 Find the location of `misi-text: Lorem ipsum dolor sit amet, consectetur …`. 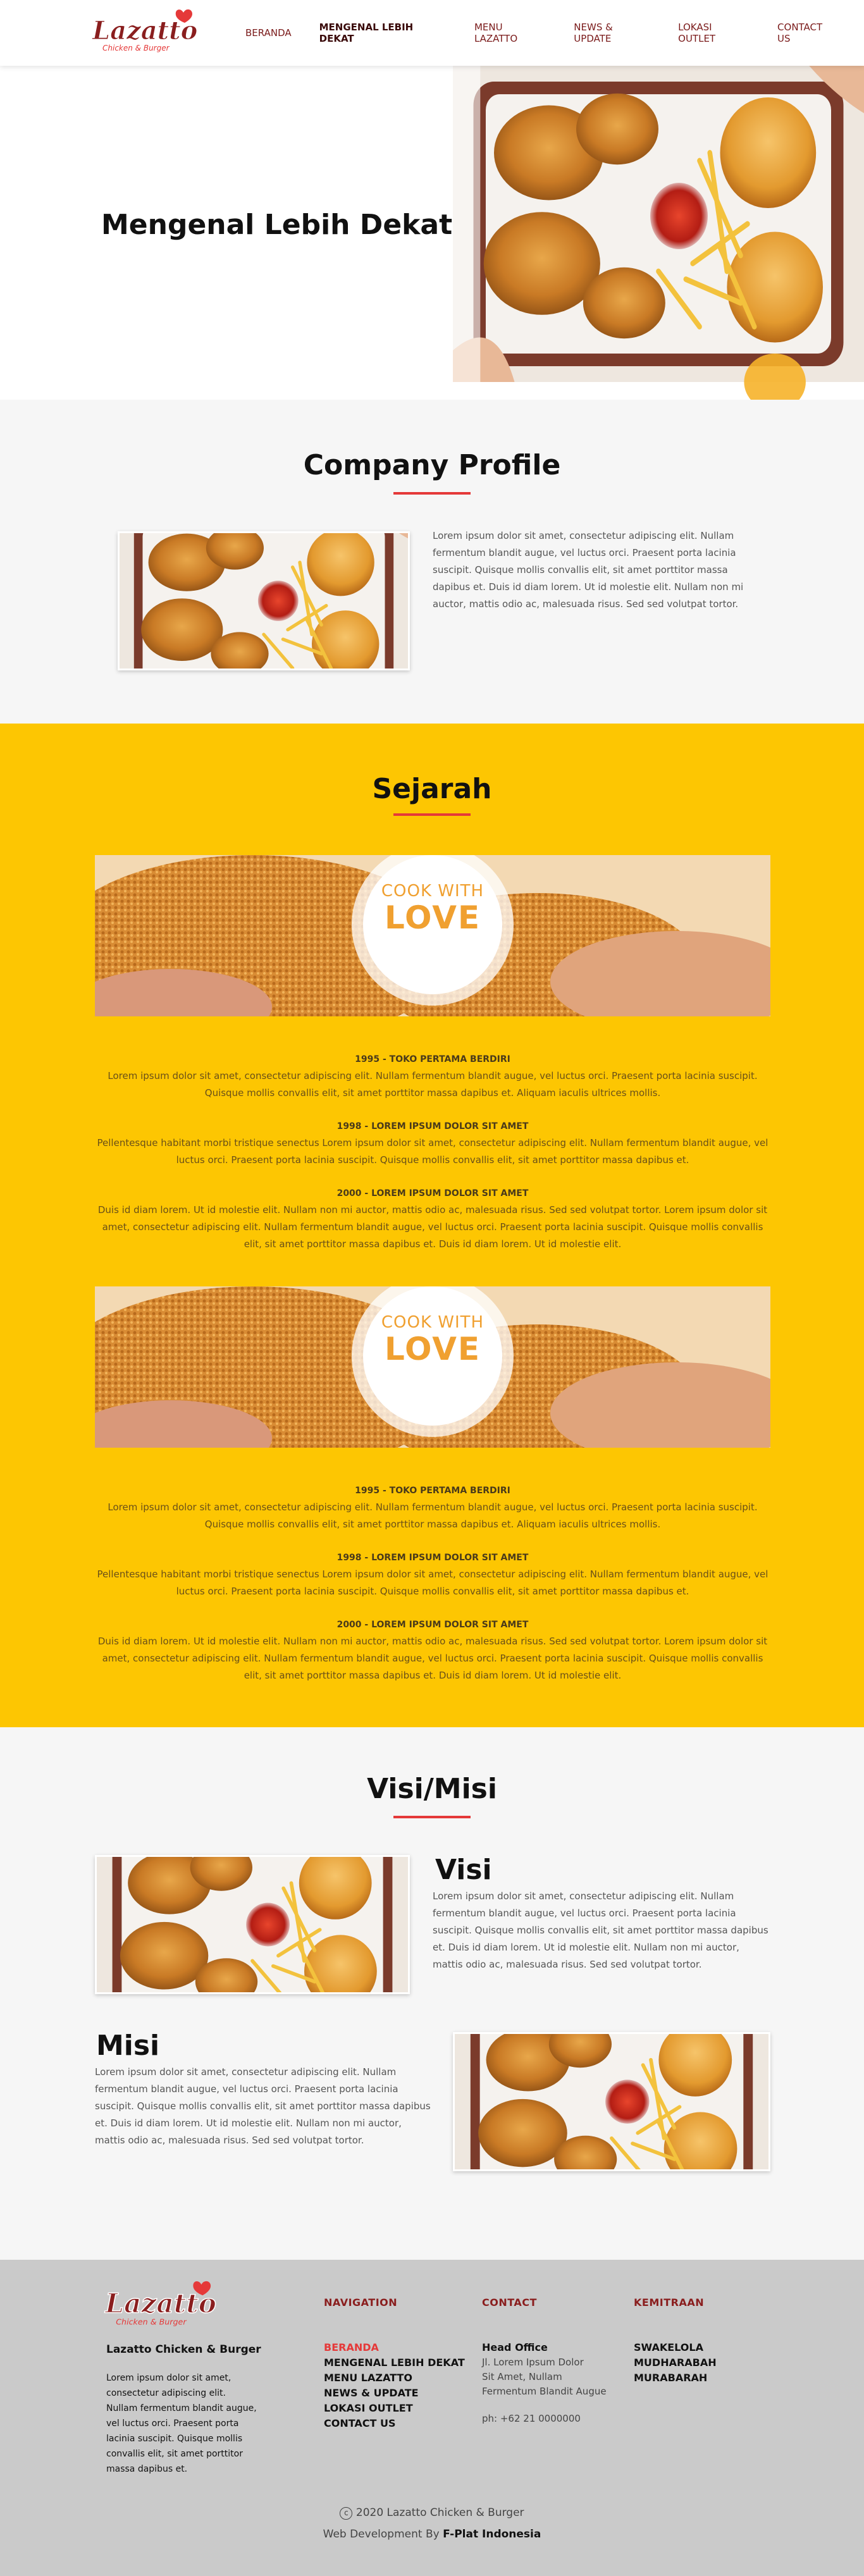

misi-text: Lorem ipsum dolor sit amet, consectetur … is located at coordinates (263, 2106).